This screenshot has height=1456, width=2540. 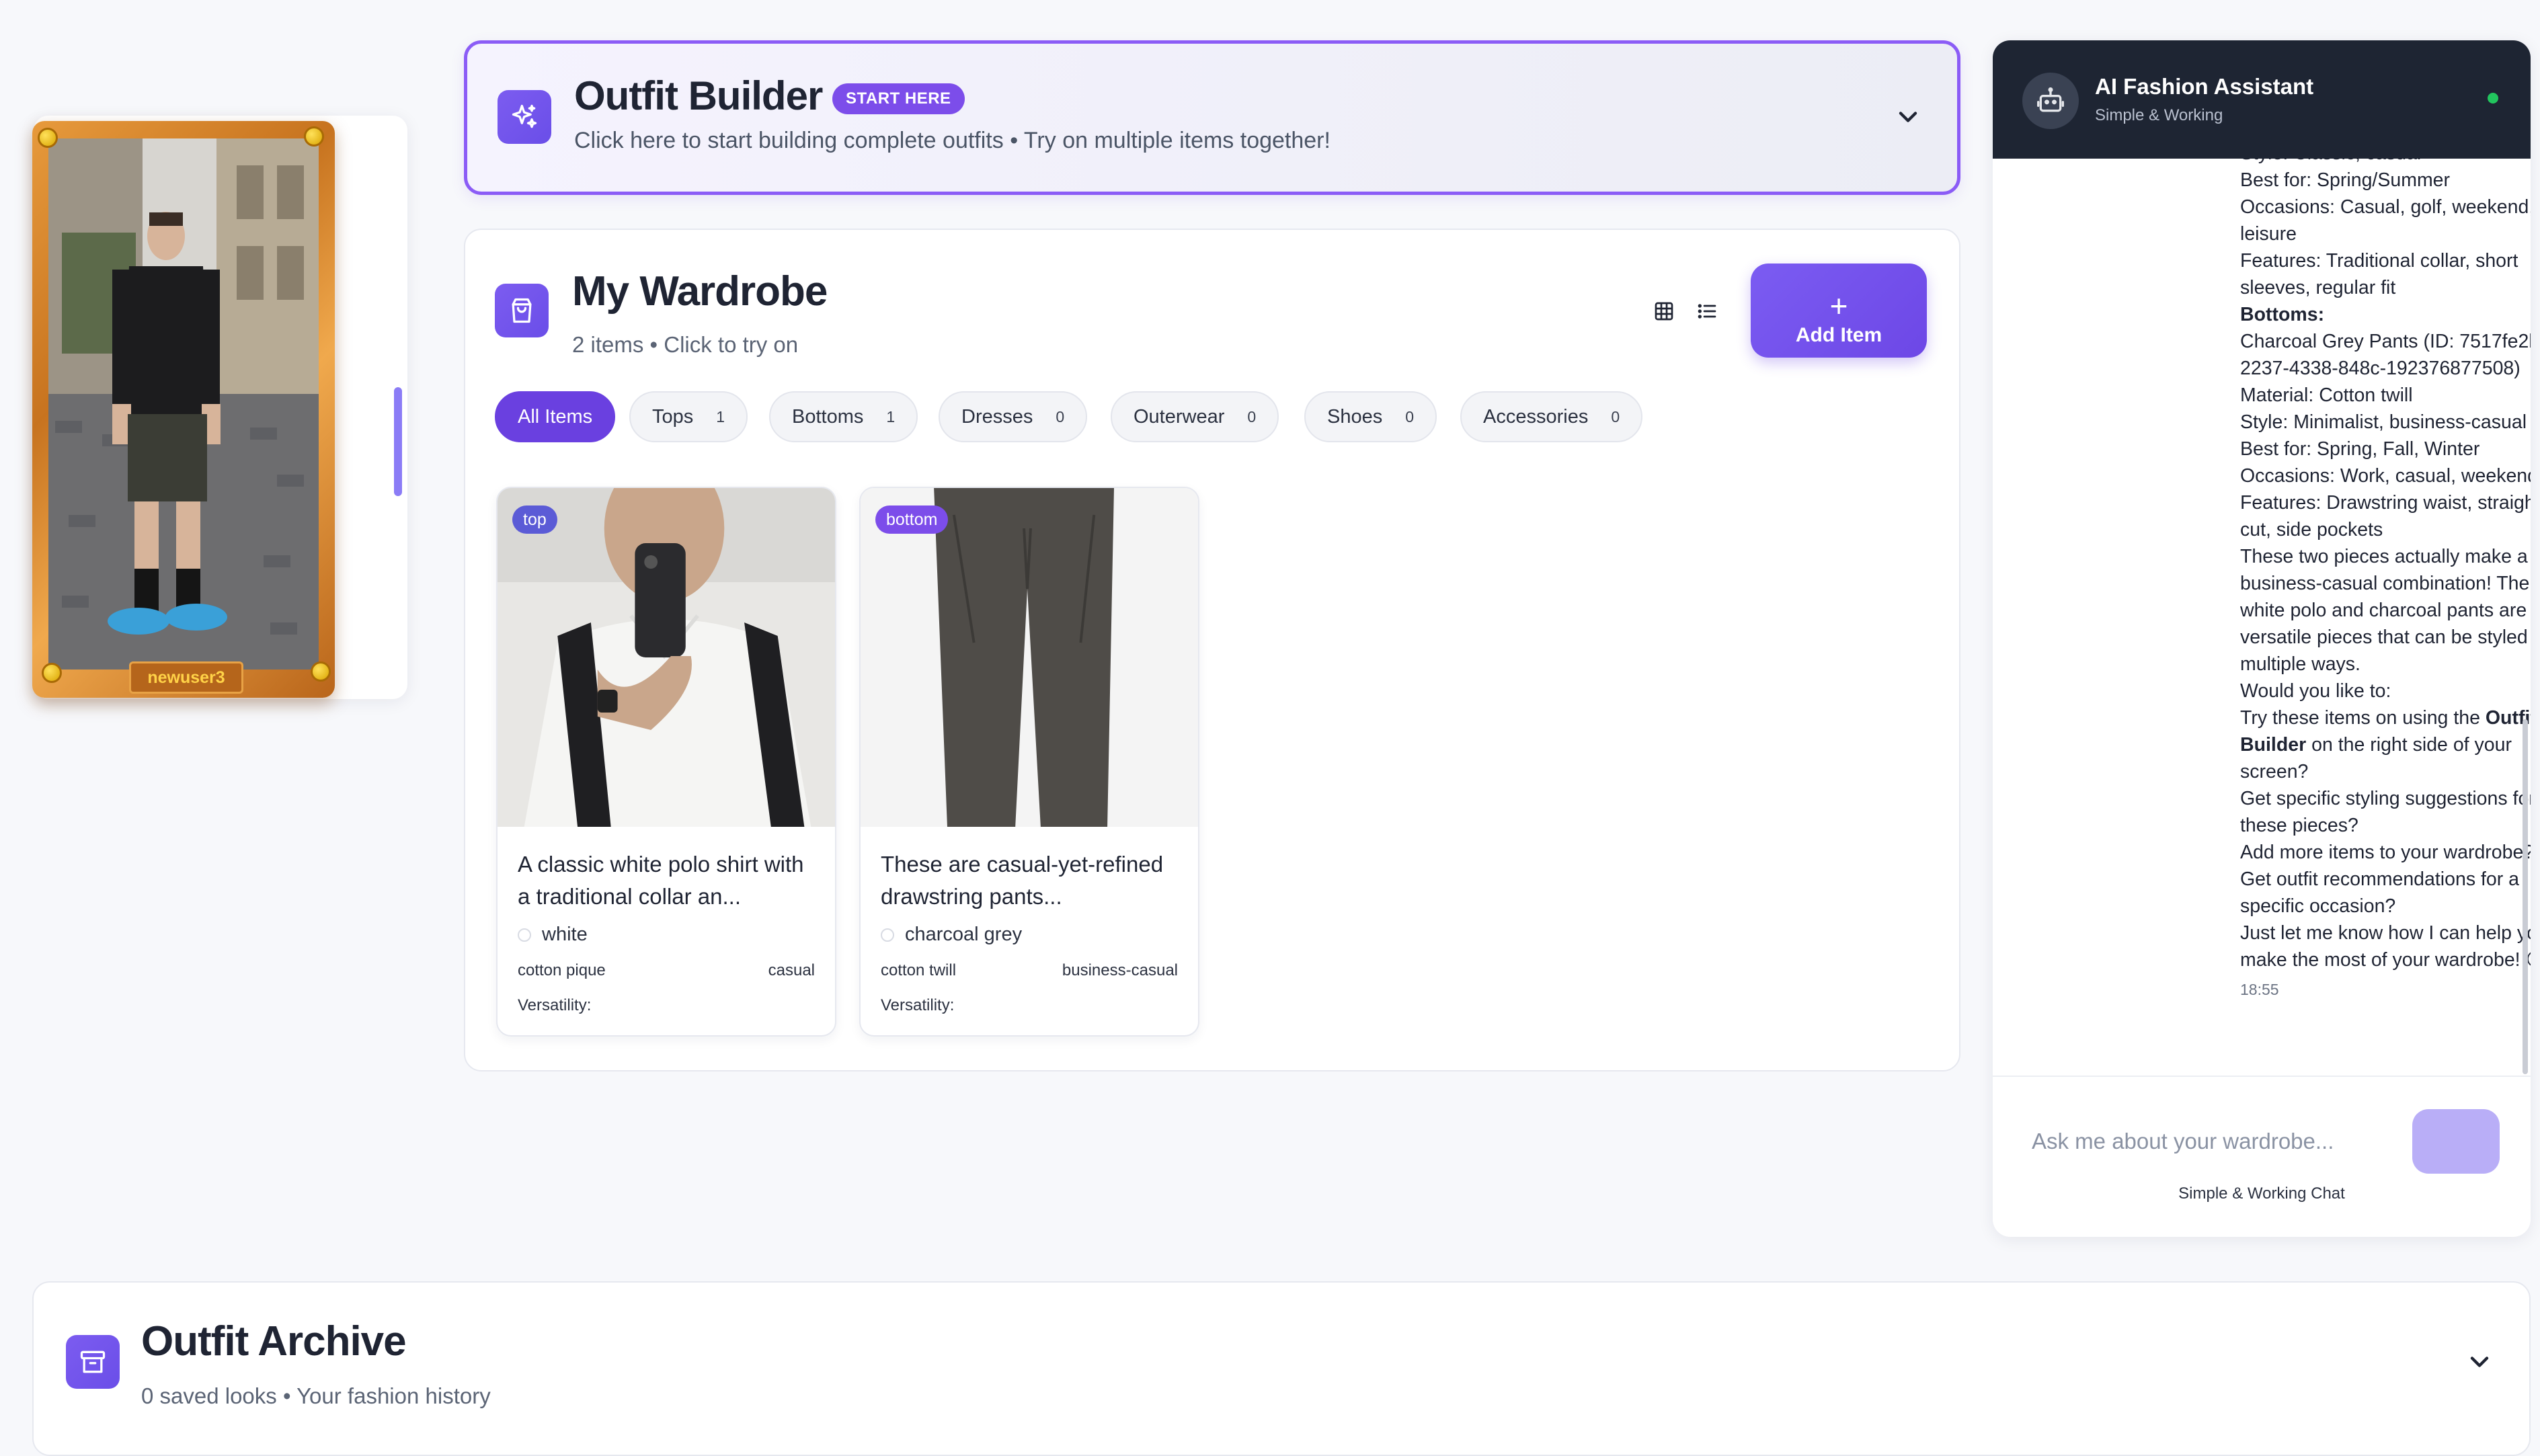 I want to click on filter-dresses: Dresses 0, so click(x=1013, y=416).